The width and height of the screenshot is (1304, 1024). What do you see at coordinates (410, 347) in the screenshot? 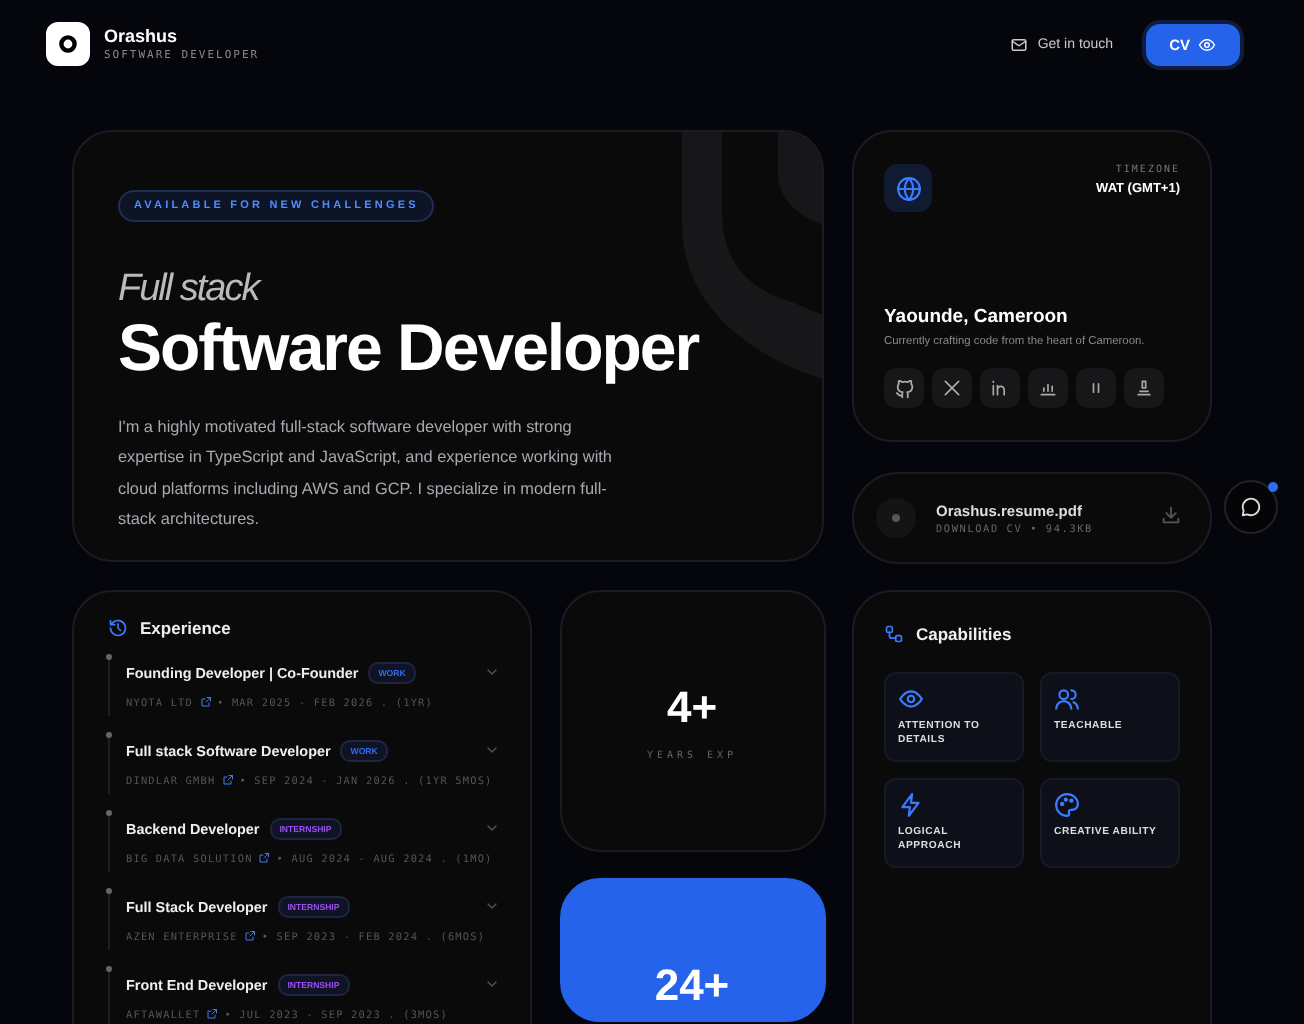
I see `hero-title: Software Developer` at bounding box center [410, 347].